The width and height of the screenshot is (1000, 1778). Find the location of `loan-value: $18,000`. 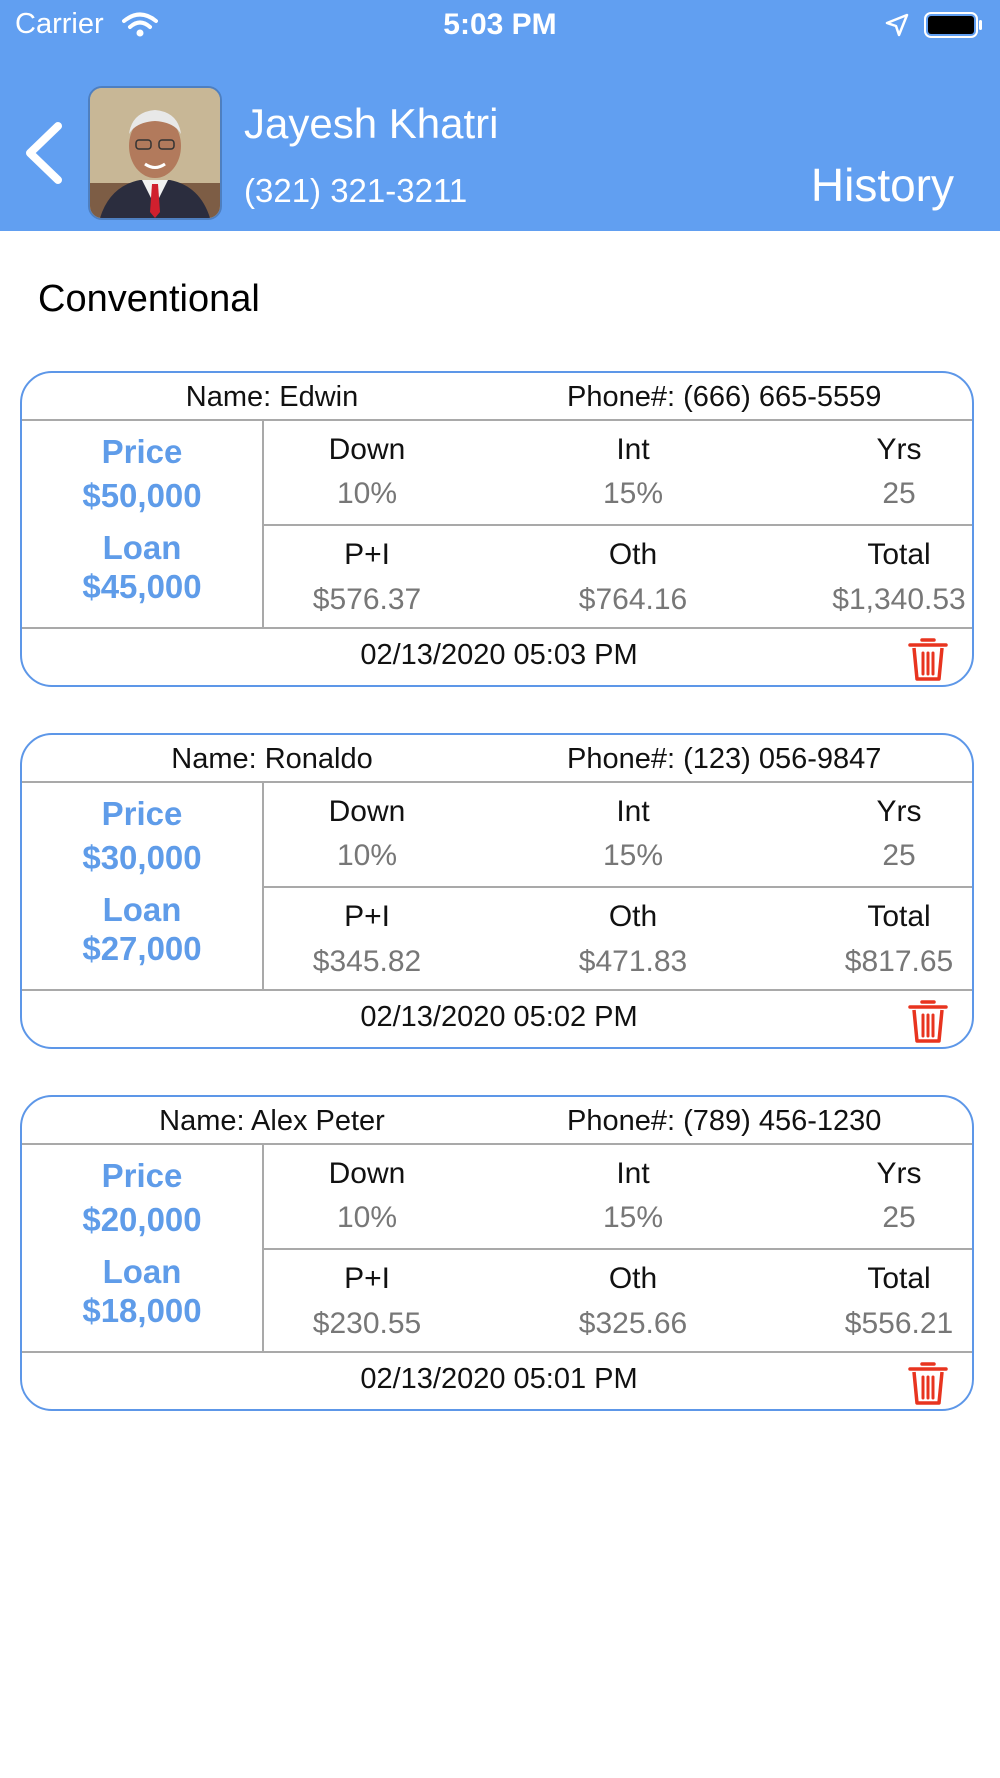

loan-value: $18,000 is located at coordinates (142, 1310).